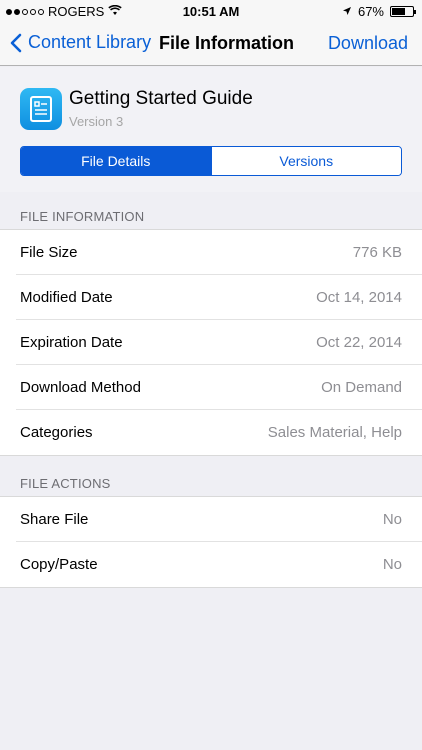 This screenshot has width=422, height=750. What do you see at coordinates (370, 11) in the screenshot?
I see `battery-percentage: 67%` at bounding box center [370, 11].